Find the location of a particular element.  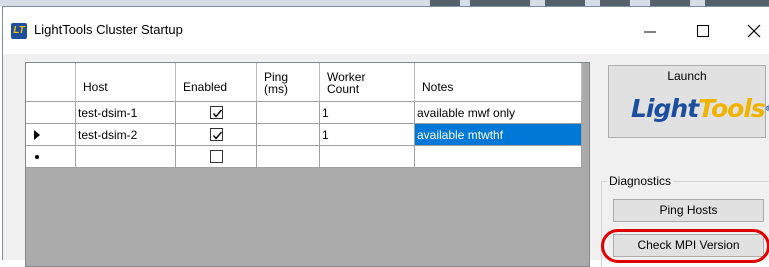

notes-cell-selected: available mtwthf is located at coordinates (498, 135).